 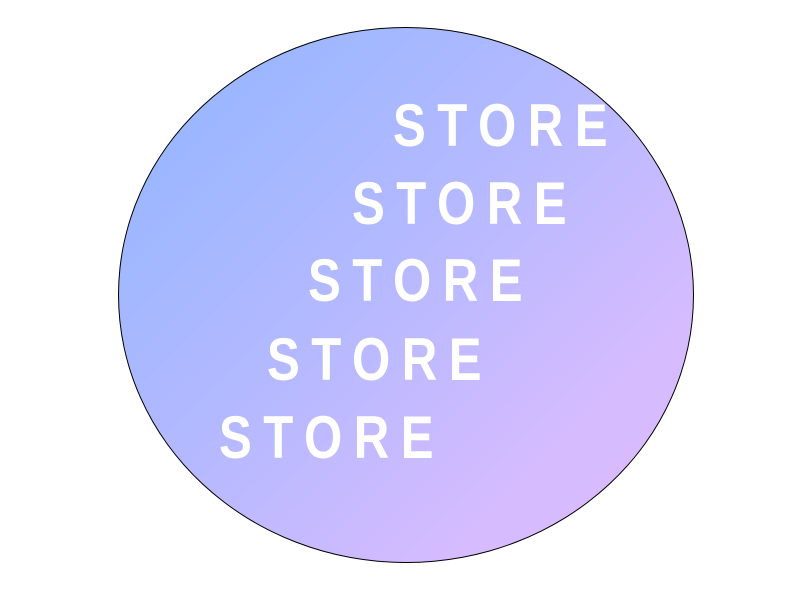 I want to click on store-text-2: STORE, so click(x=465, y=203).